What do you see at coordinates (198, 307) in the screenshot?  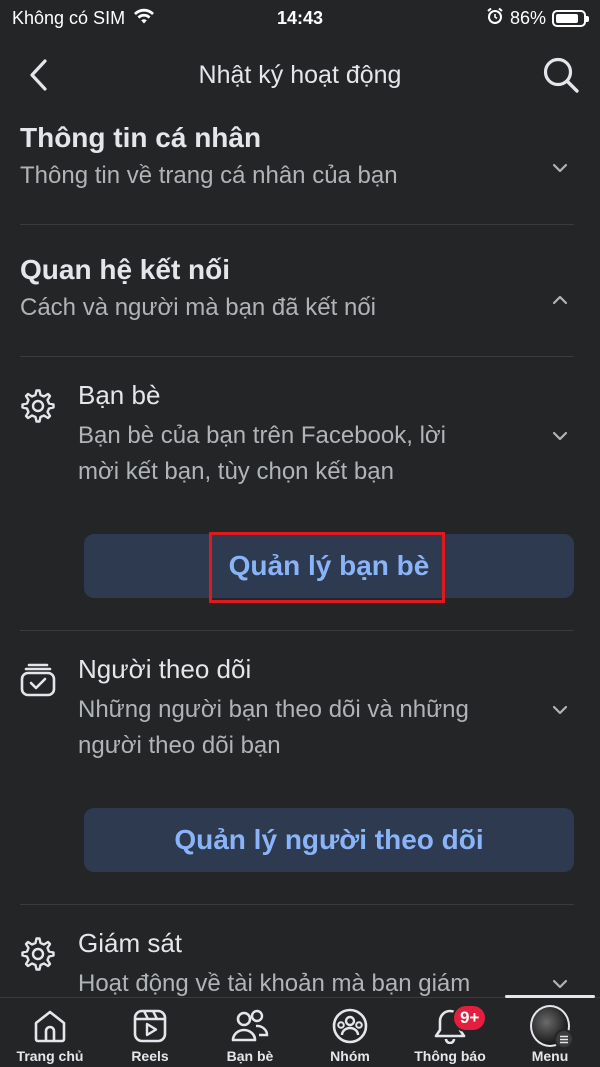 I see `section-subtitle: Cách và người mà bạn đã kết nối` at bounding box center [198, 307].